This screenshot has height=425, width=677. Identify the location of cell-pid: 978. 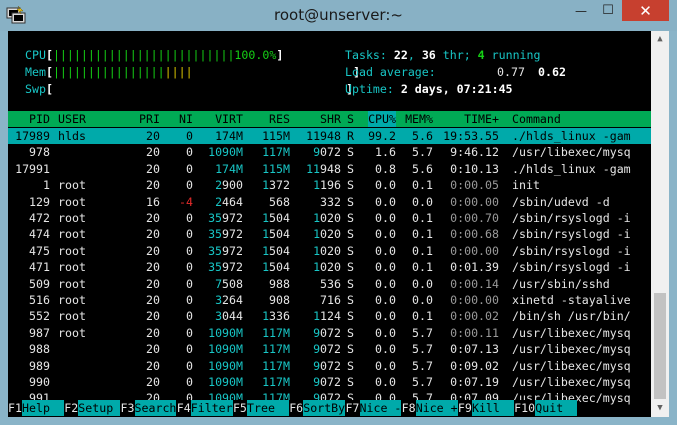
(39, 152).